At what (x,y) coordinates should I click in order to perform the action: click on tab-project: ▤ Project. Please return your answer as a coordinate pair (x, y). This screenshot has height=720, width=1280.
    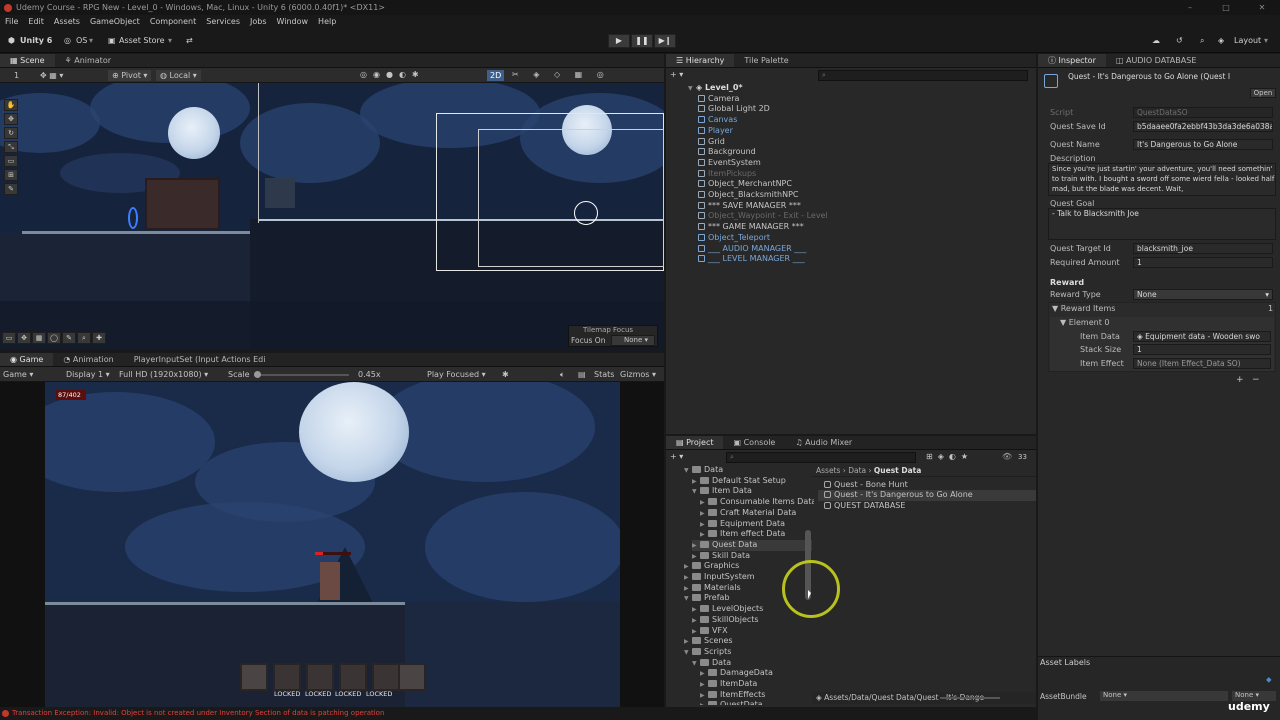
    Looking at the image, I should click on (695, 442).